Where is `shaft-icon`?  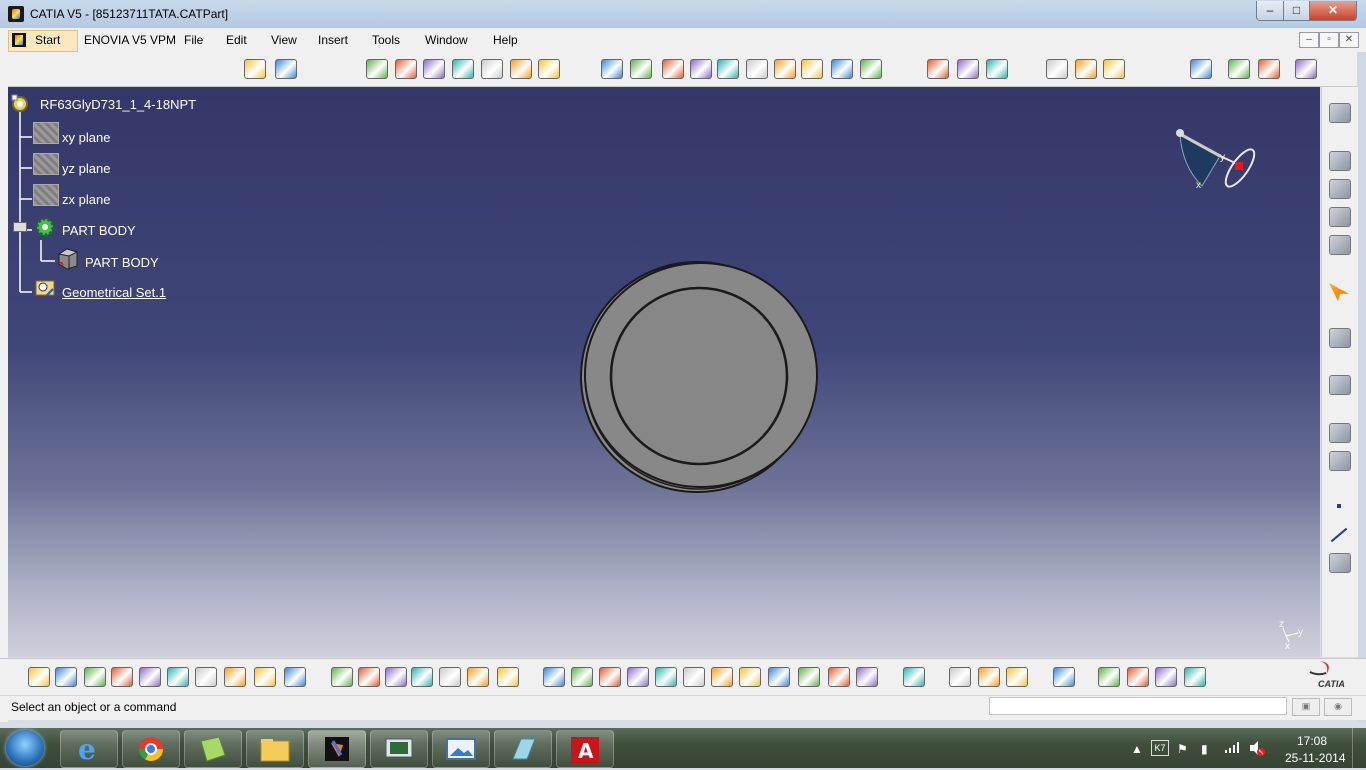
shaft-icon is located at coordinates (434, 69).